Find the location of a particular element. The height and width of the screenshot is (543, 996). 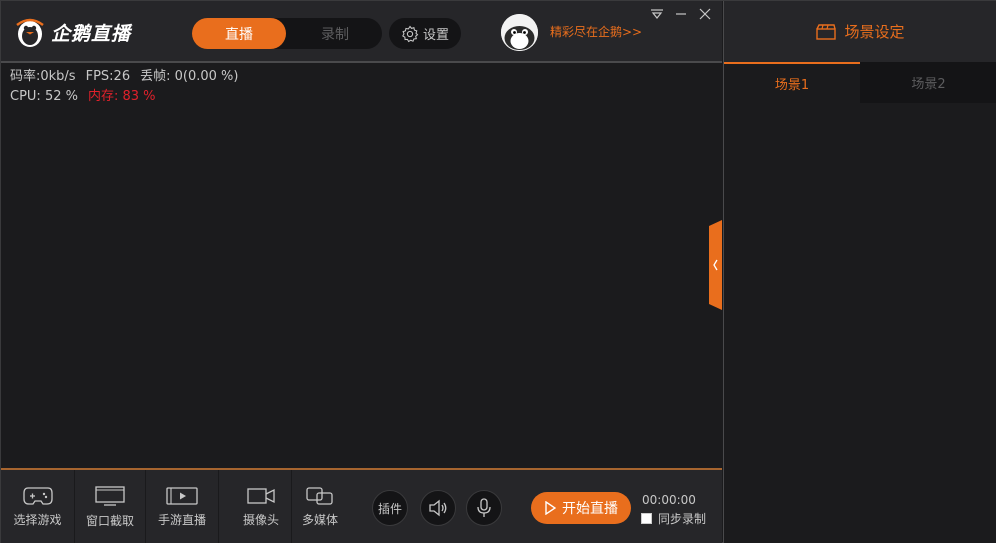

camera-button: 摄像头 is located at coordinates (261, 506).